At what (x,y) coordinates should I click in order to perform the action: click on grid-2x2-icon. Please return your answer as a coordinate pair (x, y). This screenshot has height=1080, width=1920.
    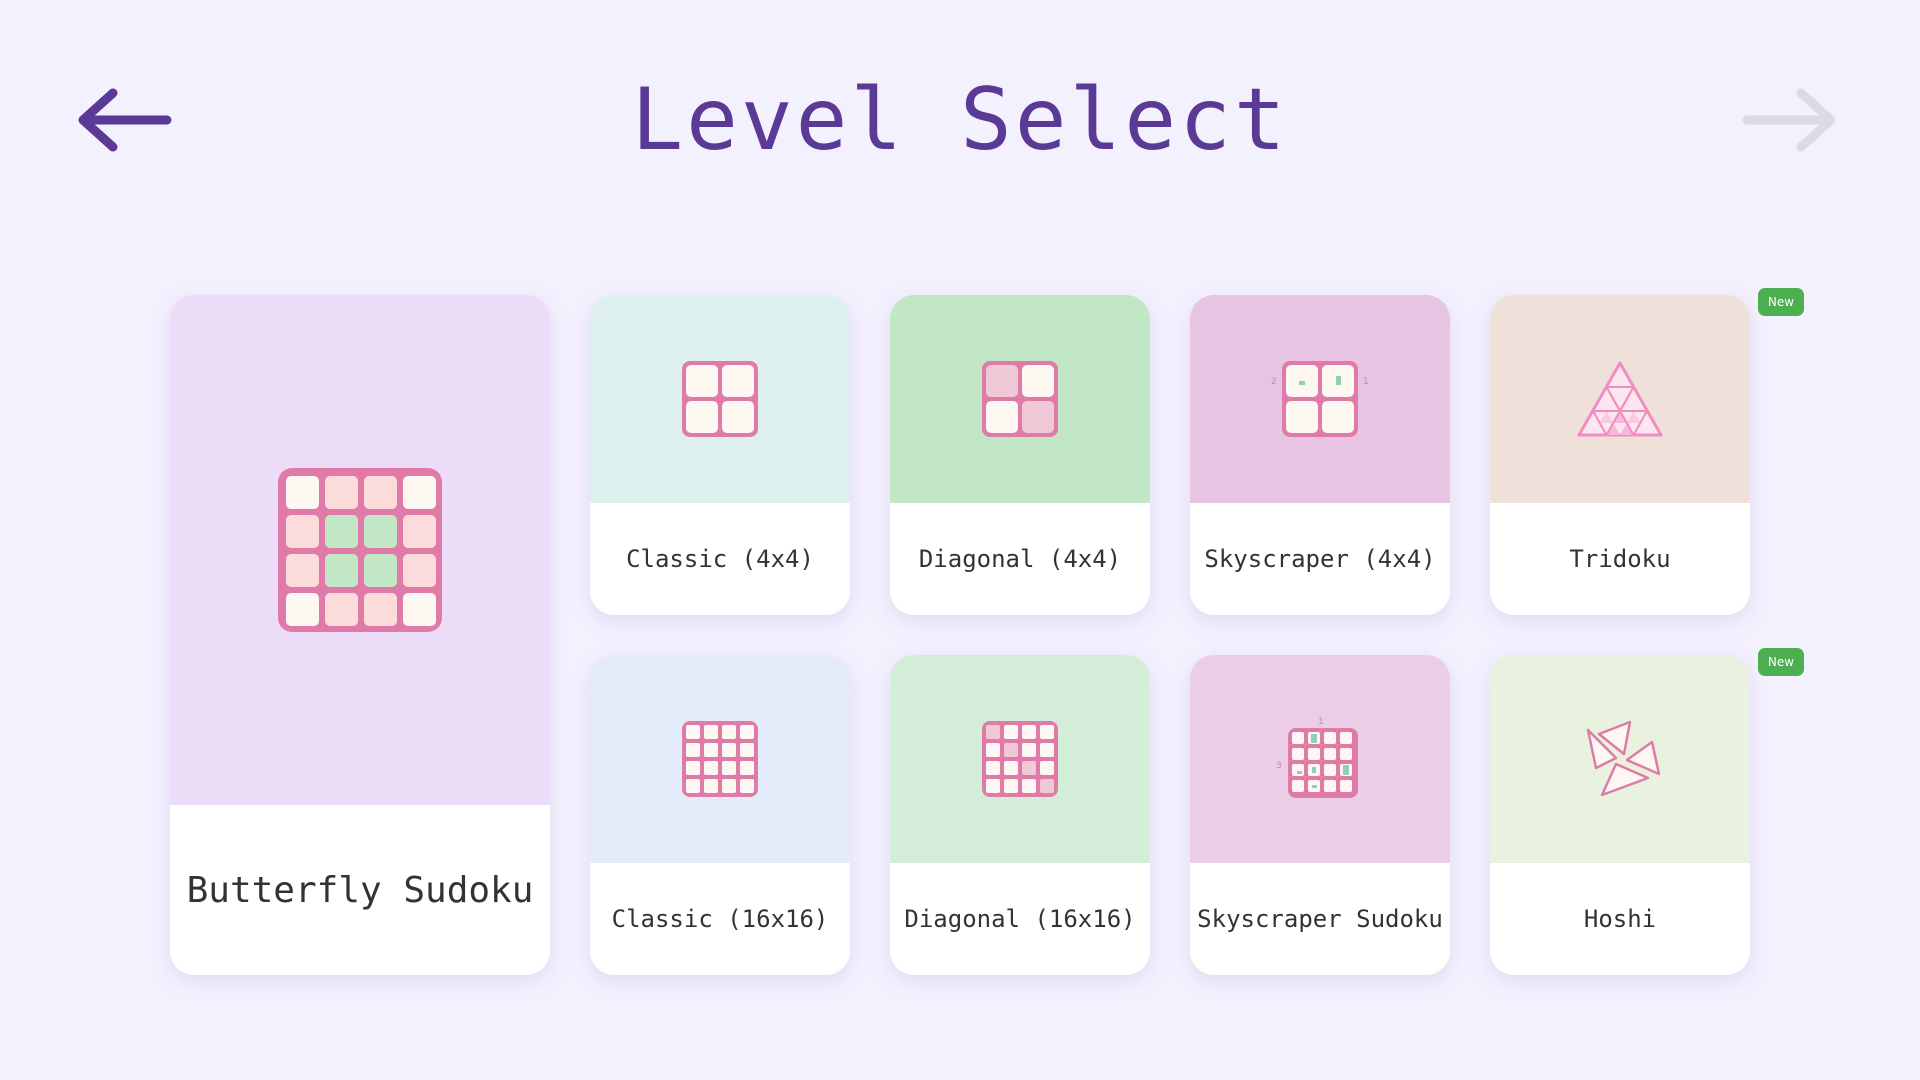
    Looking at the image, I should click on (720, 399).